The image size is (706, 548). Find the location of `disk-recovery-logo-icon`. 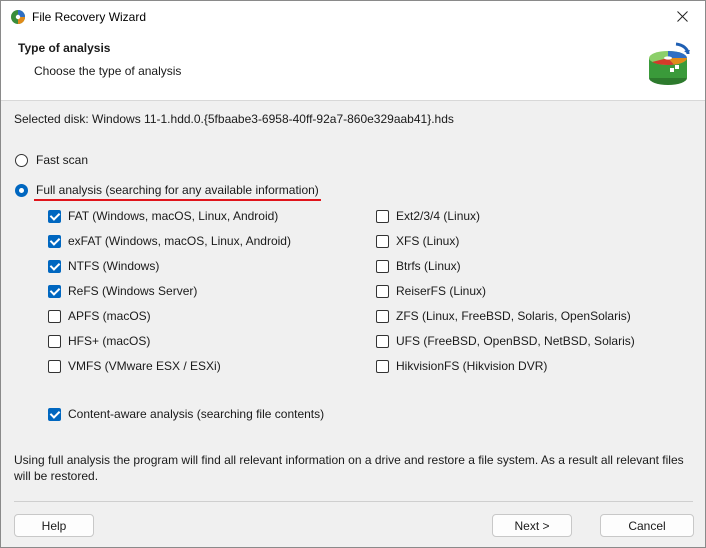

disk-recovery-logo-icon is located at coordinates (668, 64).